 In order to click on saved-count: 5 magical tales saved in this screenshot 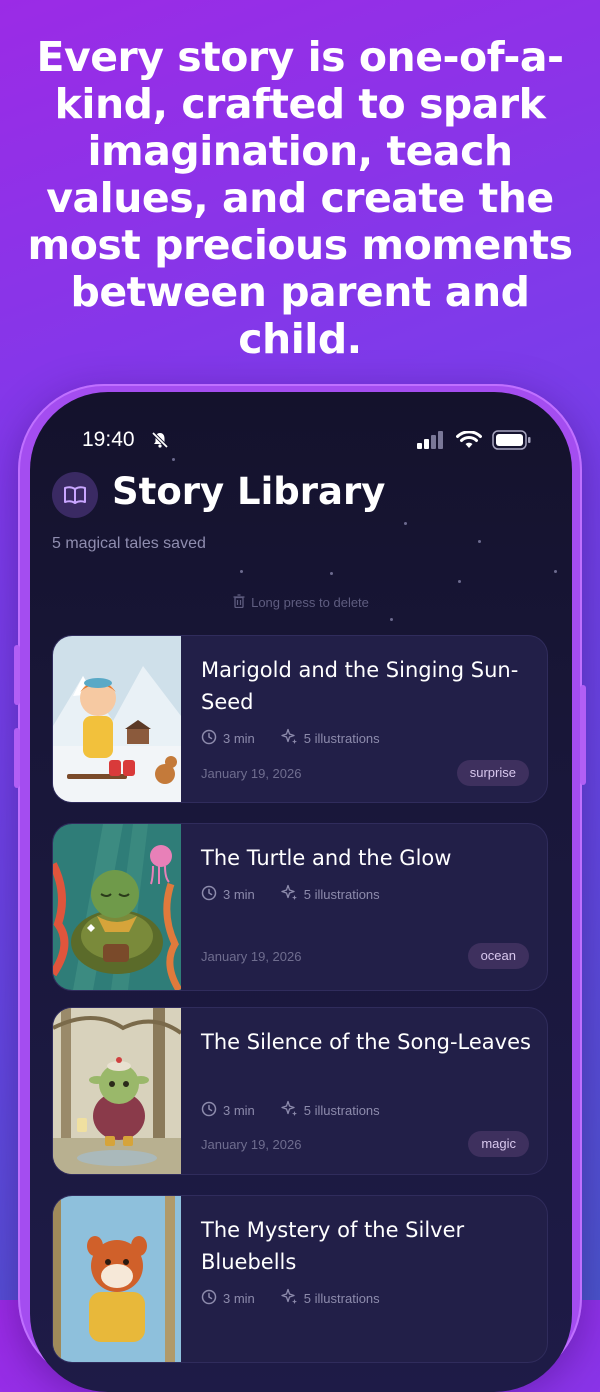, I will do `click(129, 543)`.